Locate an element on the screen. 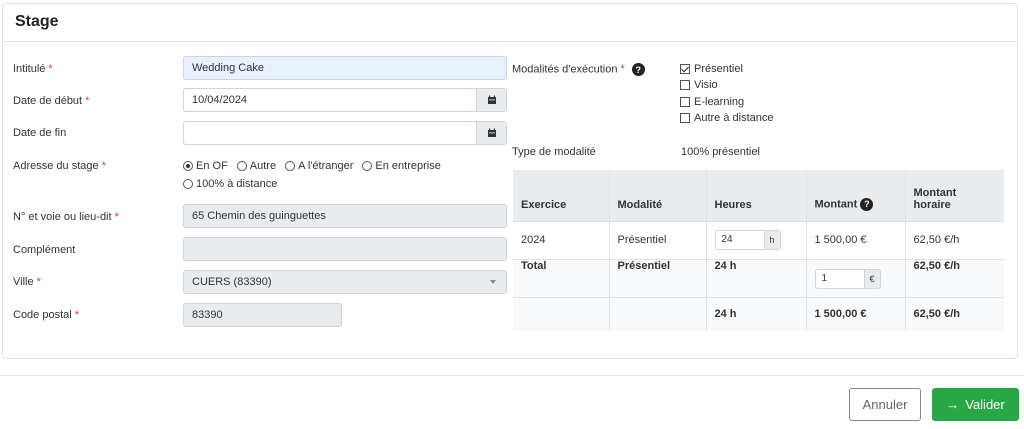 The width and height of the screenshot is (1024, 429). chevron-down-icon is located at coordinates (493, 282).